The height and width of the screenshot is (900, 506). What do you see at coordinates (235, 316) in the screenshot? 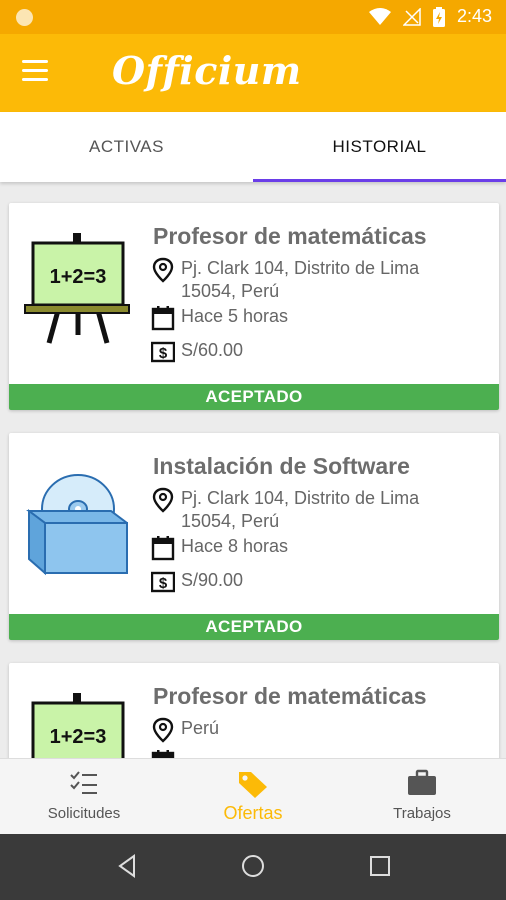
I see `job-time: Hace 5 horas` at bounding box center [235, 316].